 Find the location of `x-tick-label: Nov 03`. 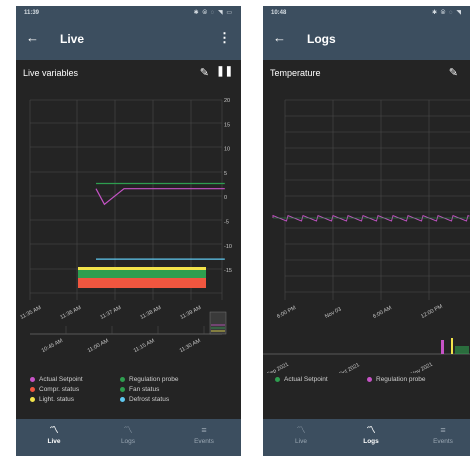

x-tick-label: Nov 03 is located at coordinates (333, 313).